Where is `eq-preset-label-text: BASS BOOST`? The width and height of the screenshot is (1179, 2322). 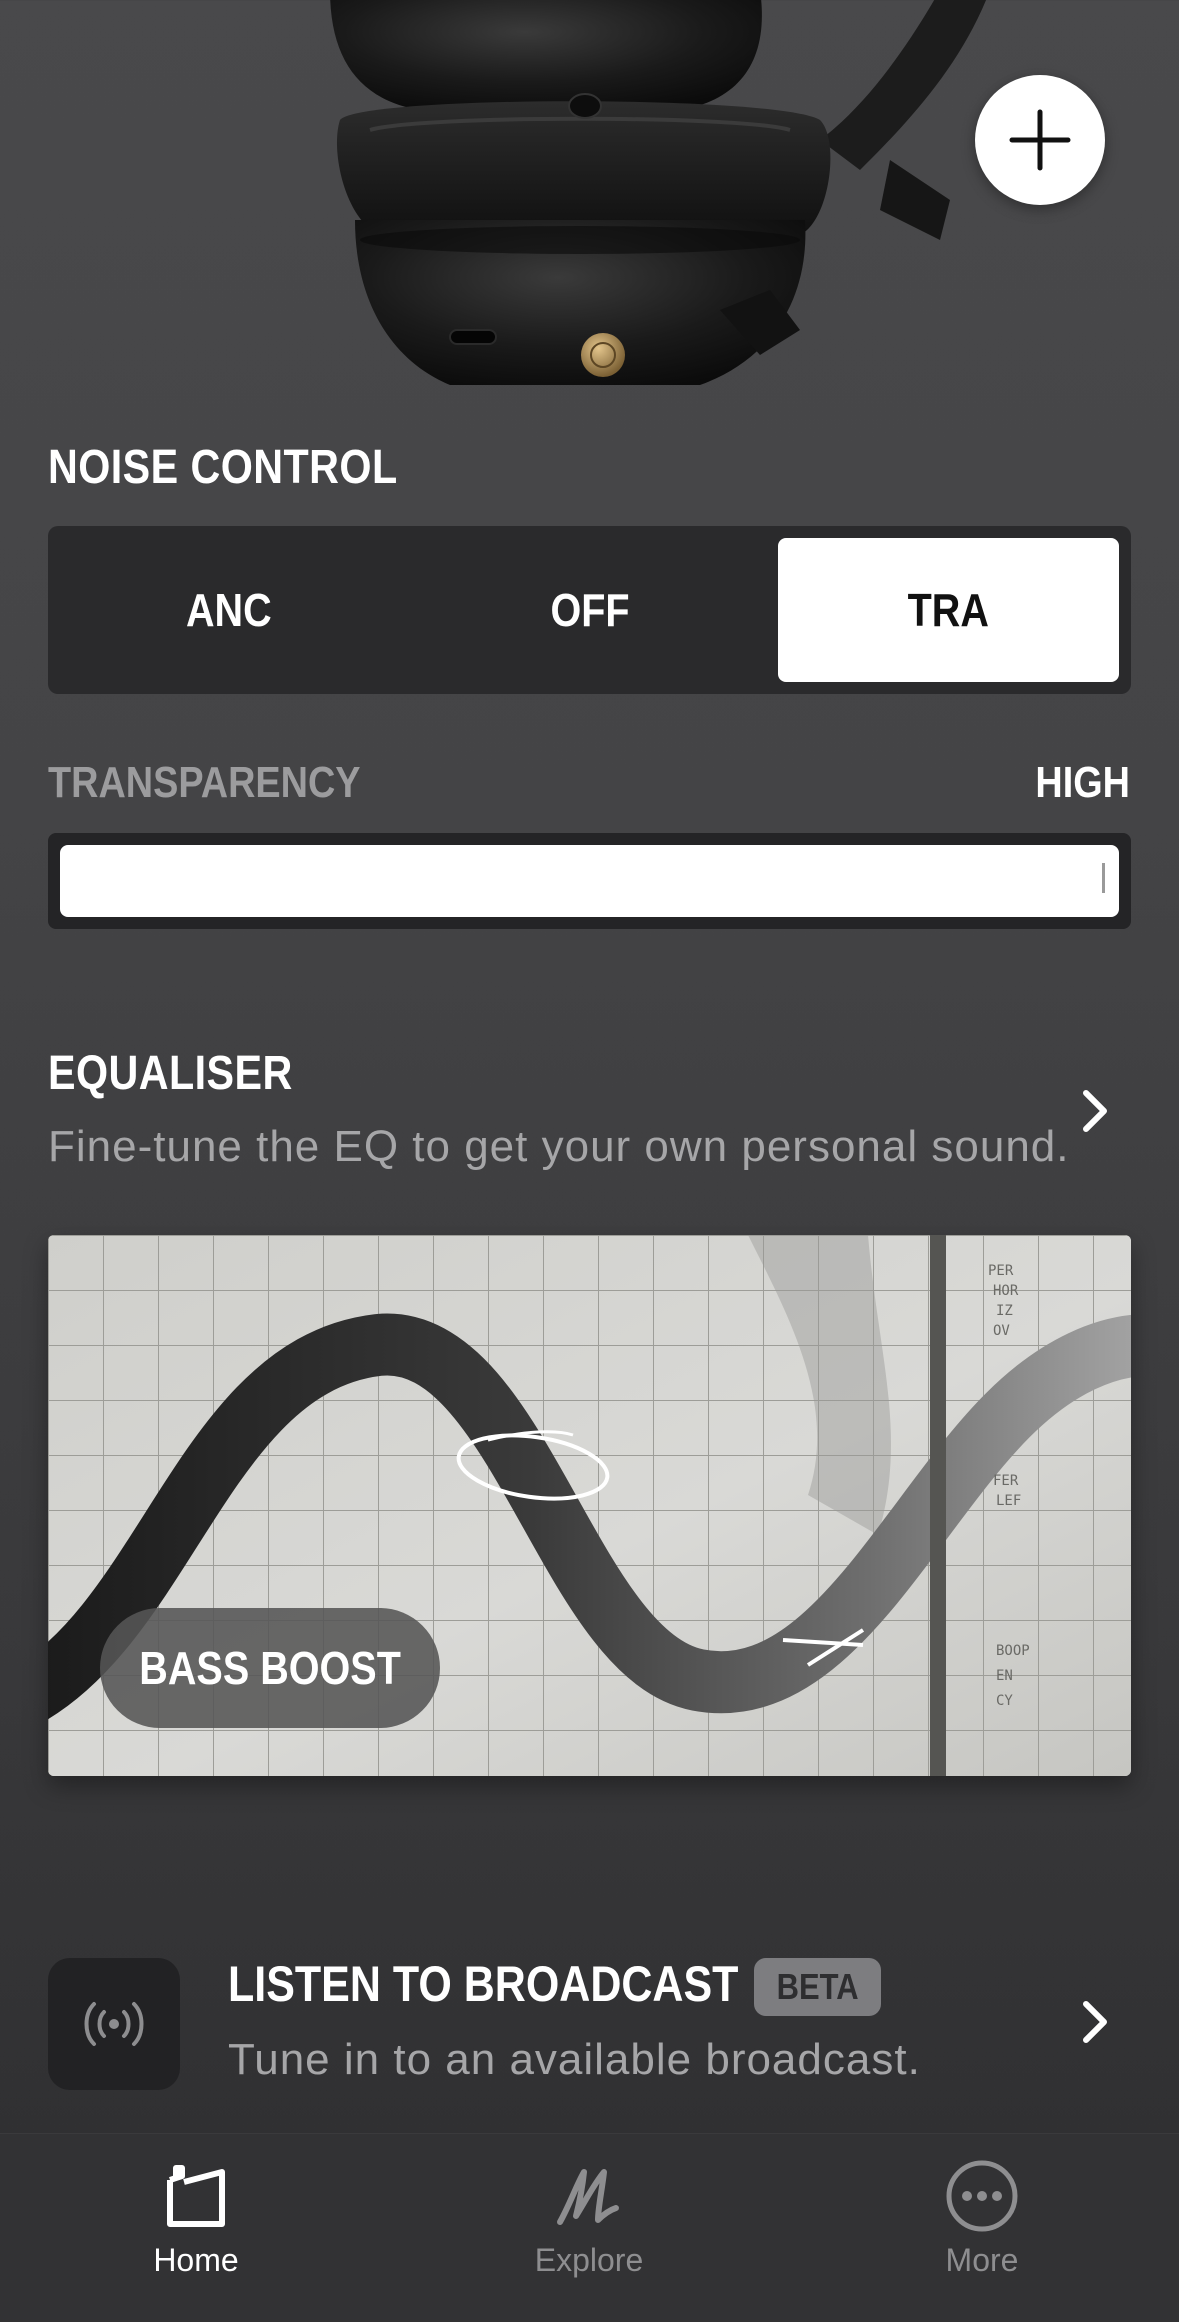 eq-preset-label-text: BASS BOOST is located at coordinates (270, 1668).